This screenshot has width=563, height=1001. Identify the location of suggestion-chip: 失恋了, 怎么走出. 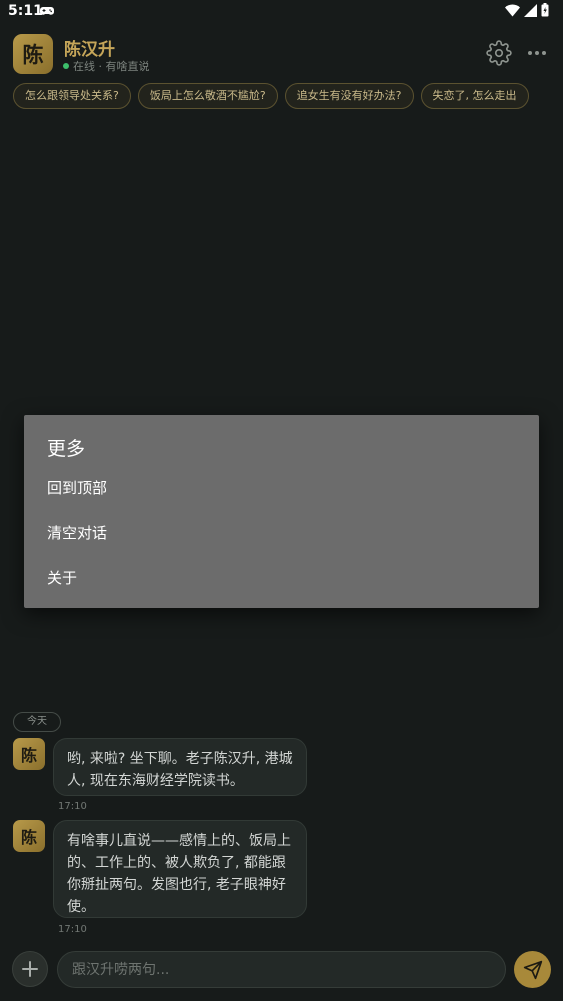
(474, 96).